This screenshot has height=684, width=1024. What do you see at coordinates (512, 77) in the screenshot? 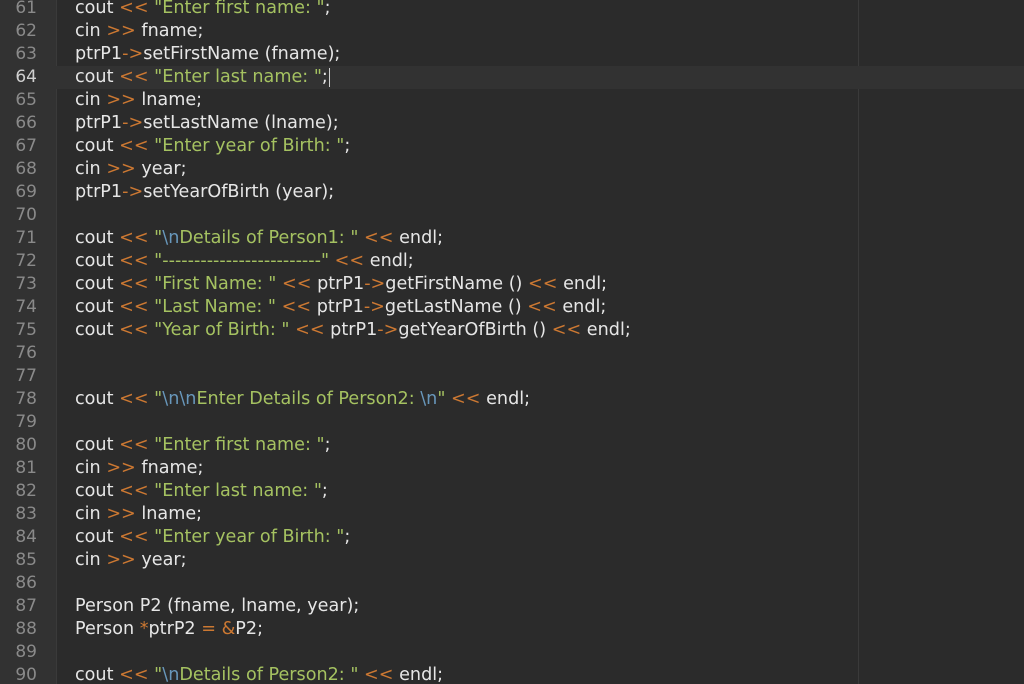
I see `code-line: 64 cout << "Enter last name: ";` at bounding box center [512, 77].